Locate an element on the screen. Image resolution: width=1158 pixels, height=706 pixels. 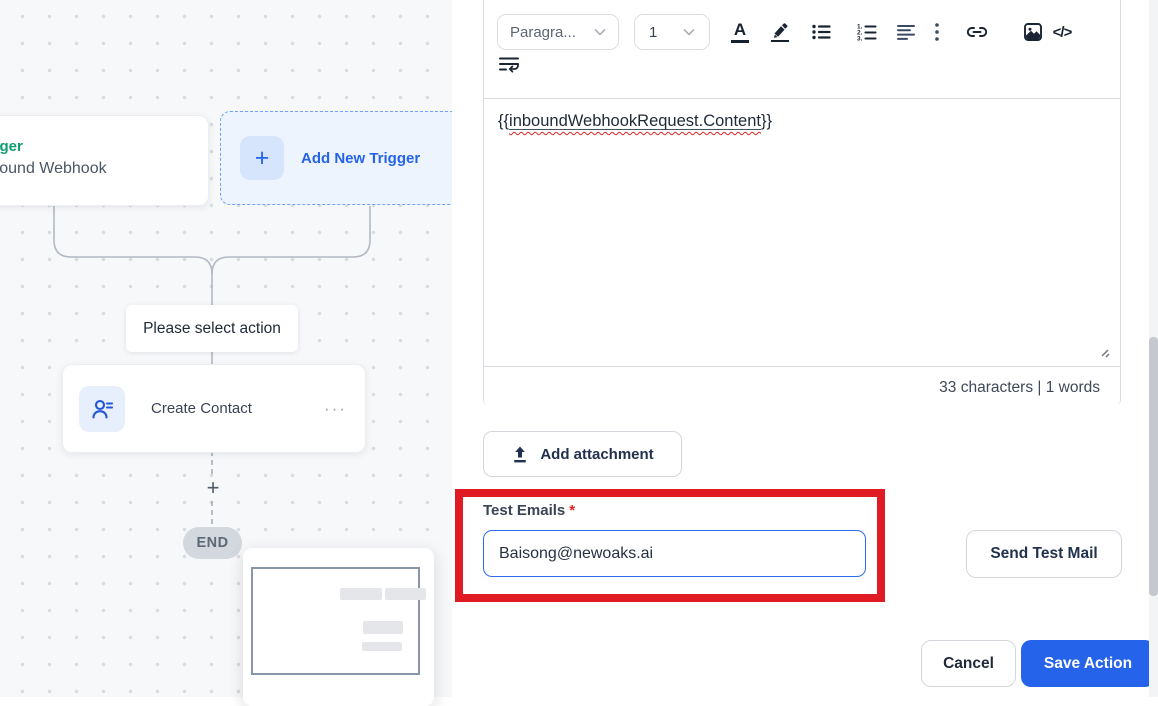
save-action-button: Save Action is located at coordinates (1088, 663).